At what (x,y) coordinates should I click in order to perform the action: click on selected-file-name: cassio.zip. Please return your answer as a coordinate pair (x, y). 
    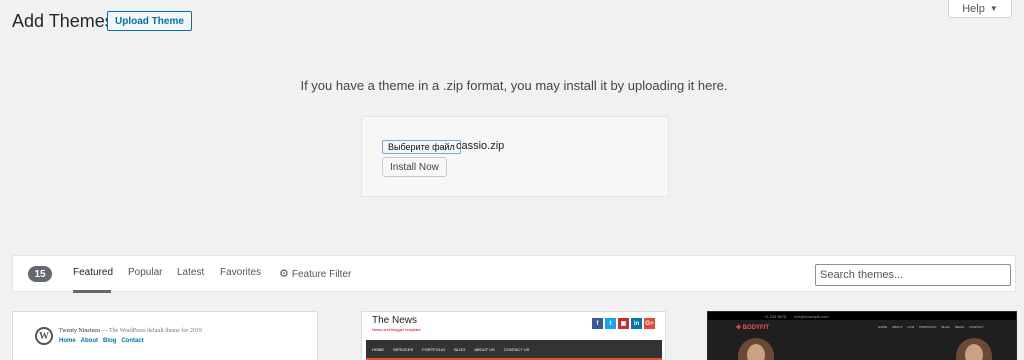
    Looking at the image, I should click on (480, 146).